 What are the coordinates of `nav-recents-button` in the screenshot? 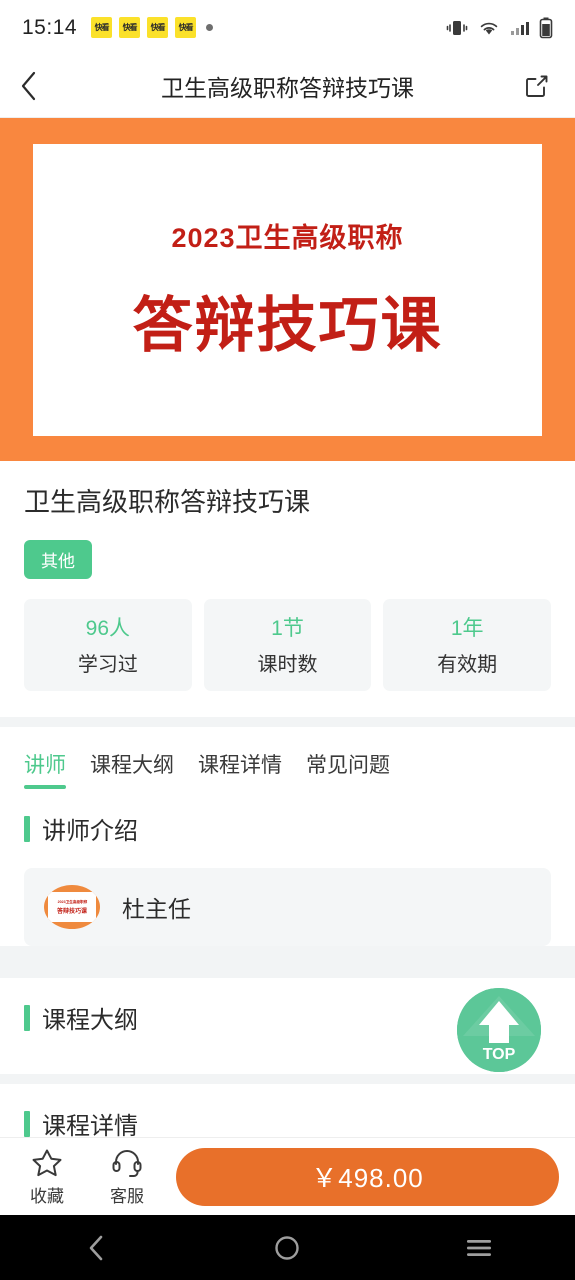 It's located at (479, 1248).